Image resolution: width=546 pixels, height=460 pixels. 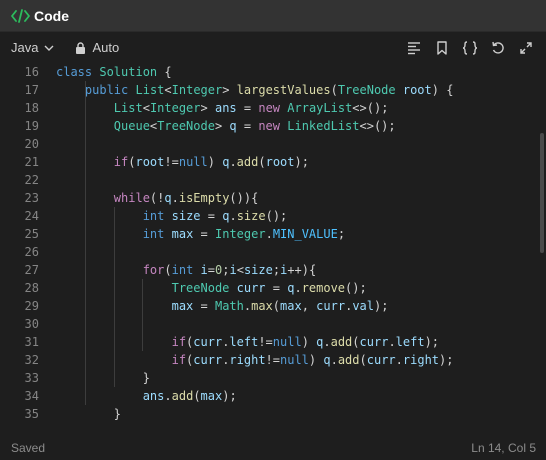 I want to click on code-line: 22, so click(x=270, y=180).